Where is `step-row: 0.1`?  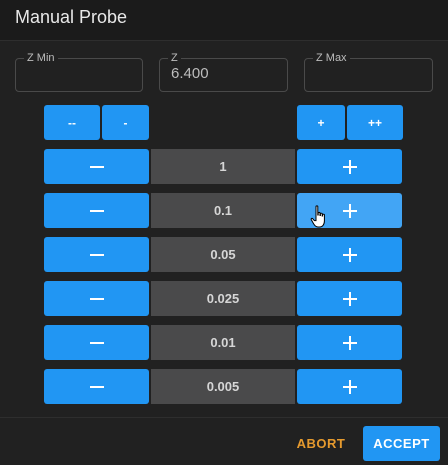
step-row: 0.1 is located at coordinates (223, 210).